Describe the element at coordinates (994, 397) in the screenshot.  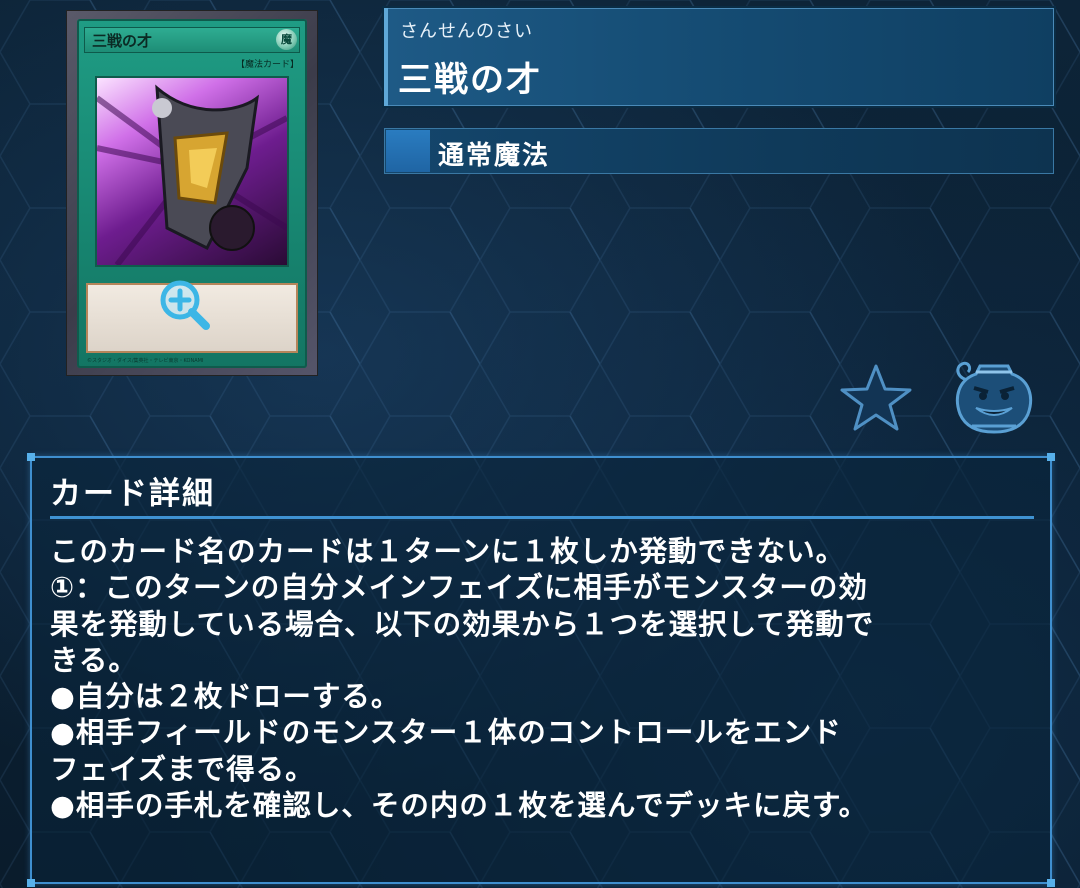
I see `pot-of-greed-icon` at that location.